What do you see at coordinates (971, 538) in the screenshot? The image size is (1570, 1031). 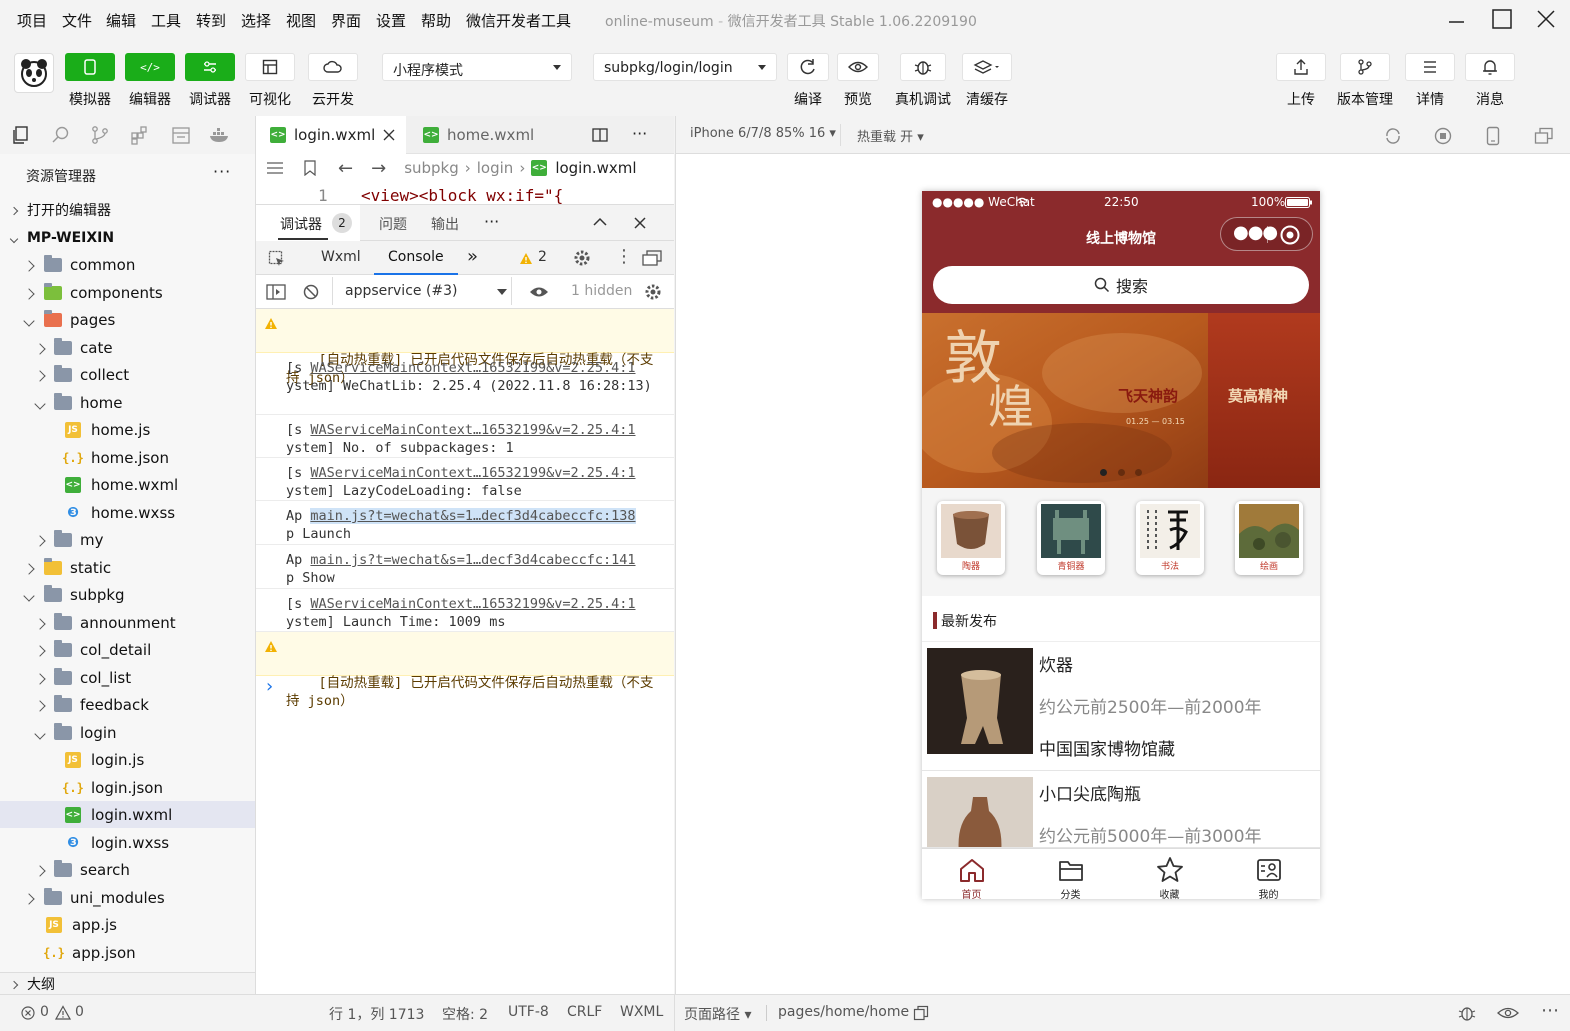 I see `category-pottery: 陶器` at bounding box center [971, 538].